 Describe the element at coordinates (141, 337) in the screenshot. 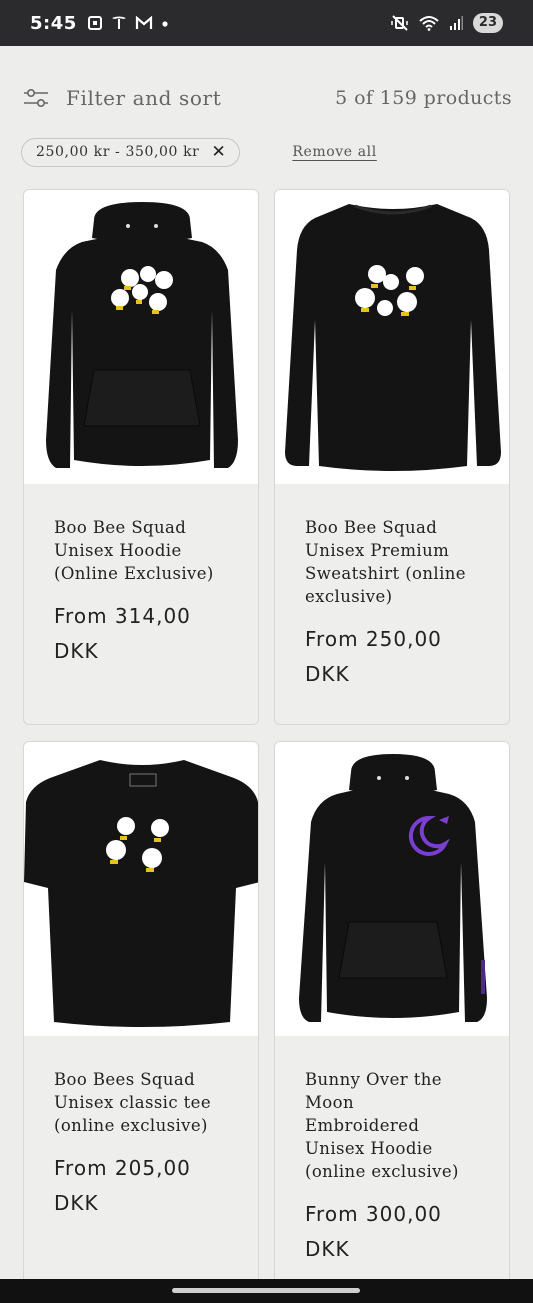

I see `product-image-hoodie-bees` at that location.